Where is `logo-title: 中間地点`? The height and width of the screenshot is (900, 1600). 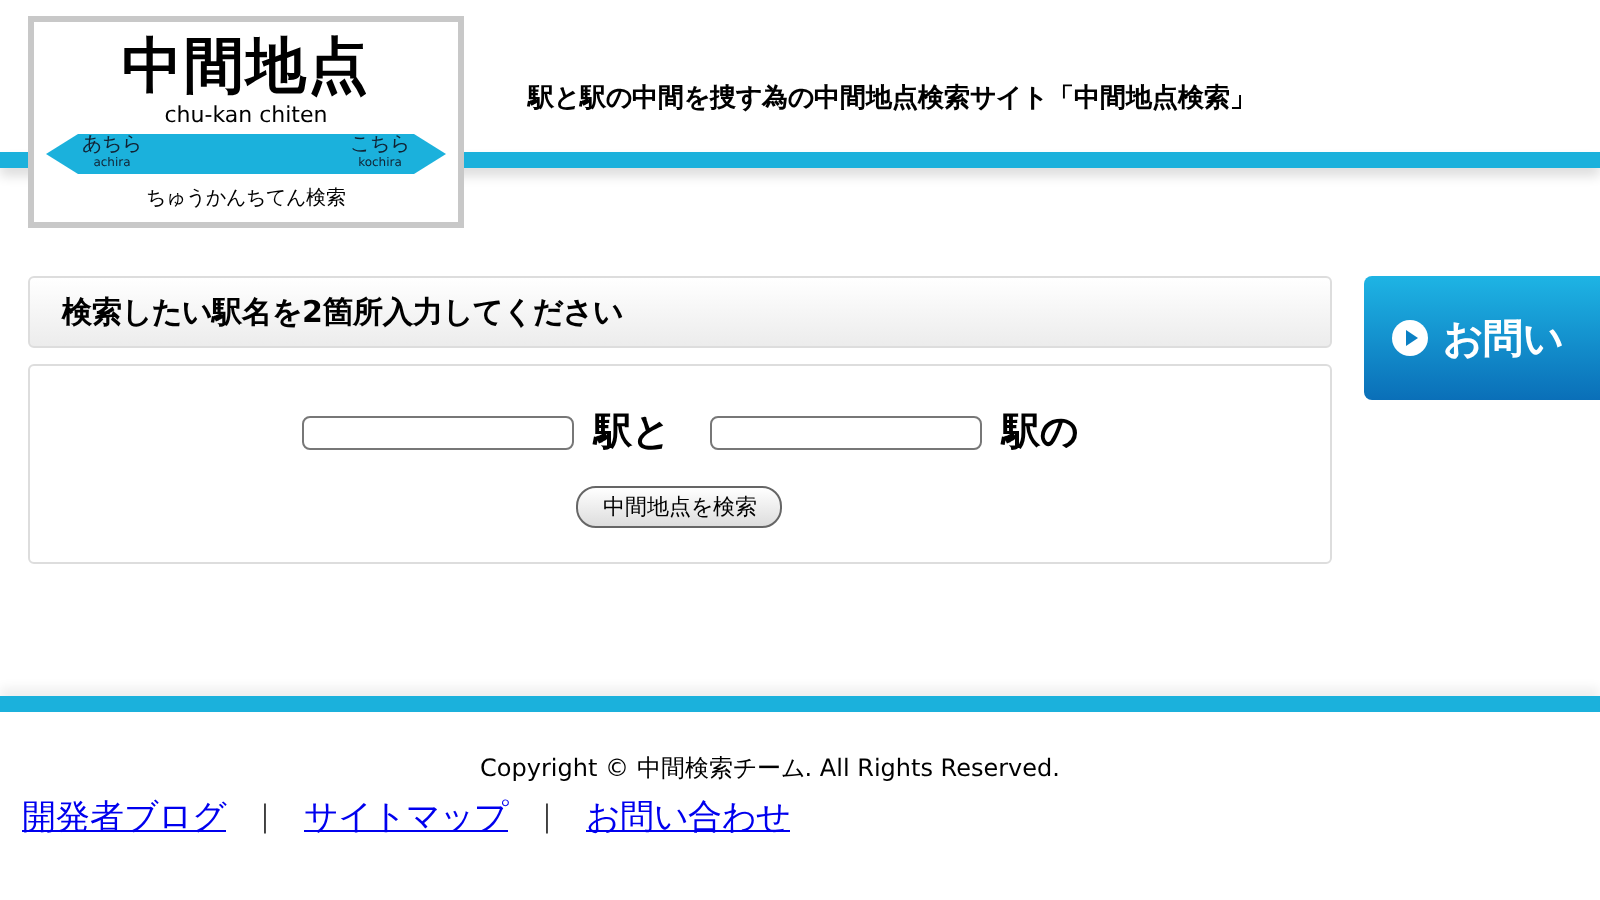
logo-title: 中間地点 is located at coordinates (246, 68).